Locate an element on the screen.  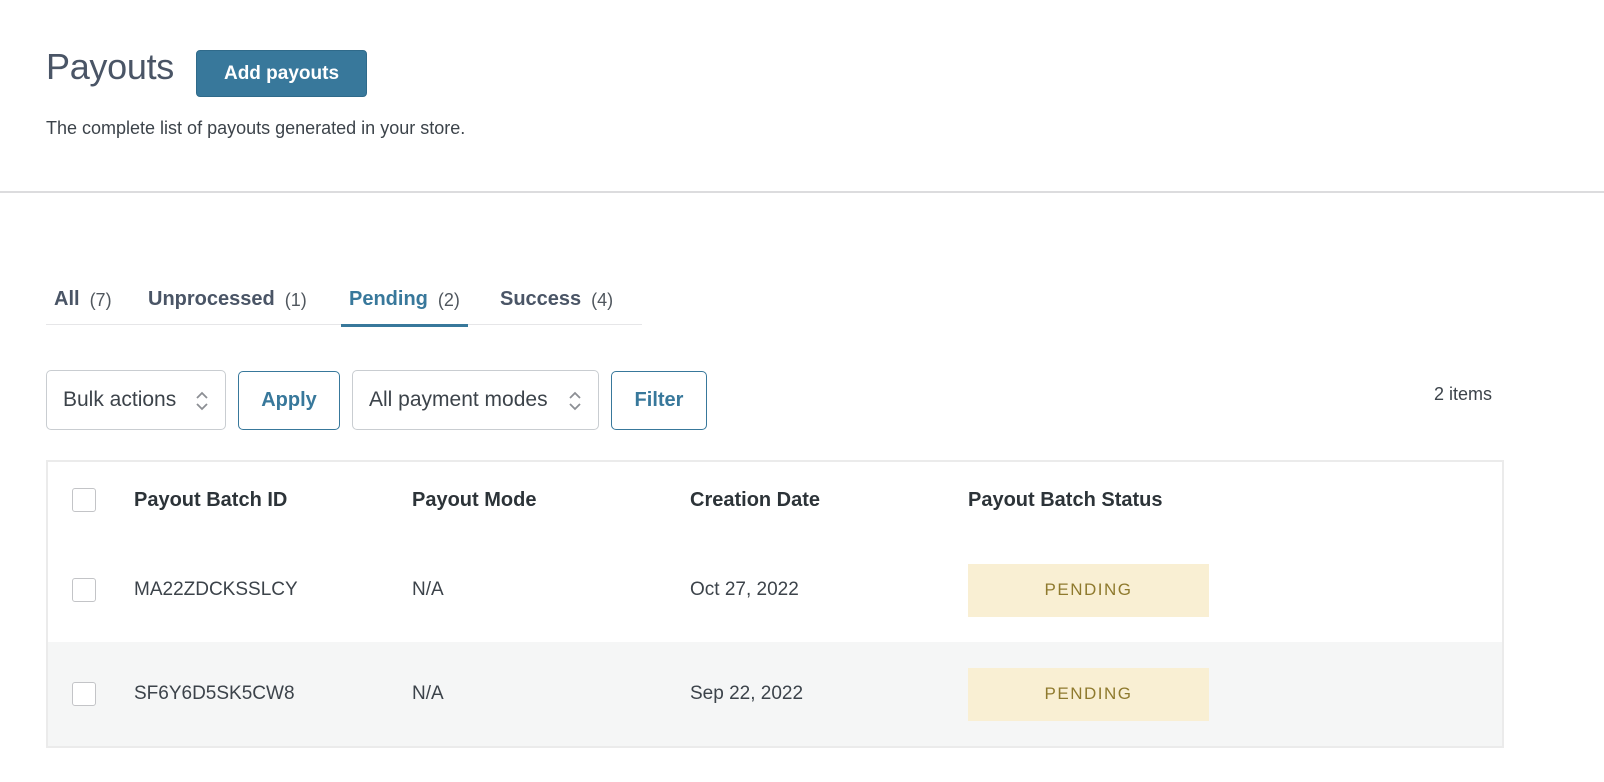
tab-label: All is located at coordinates (67, 299).